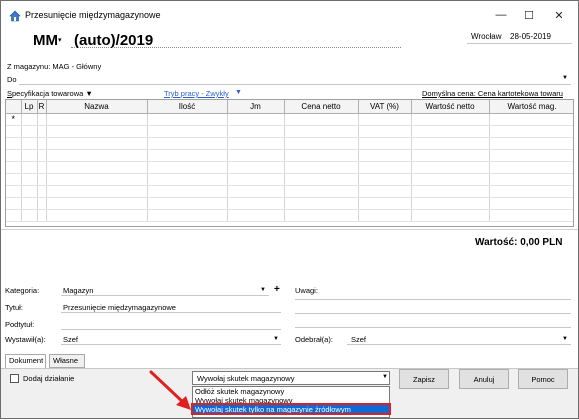  I want to click on column-header: Wartość netto, so click(450, 107).